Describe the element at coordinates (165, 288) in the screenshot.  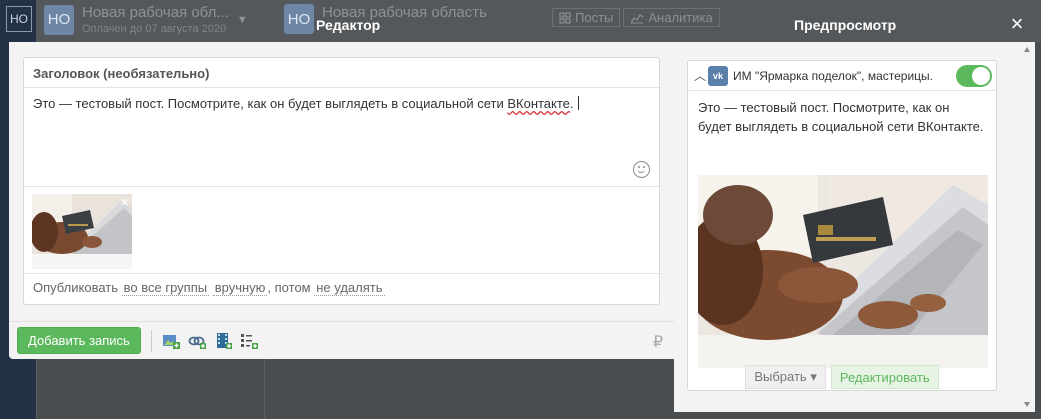
I see `publish-groups-option: во все группы` at that location.